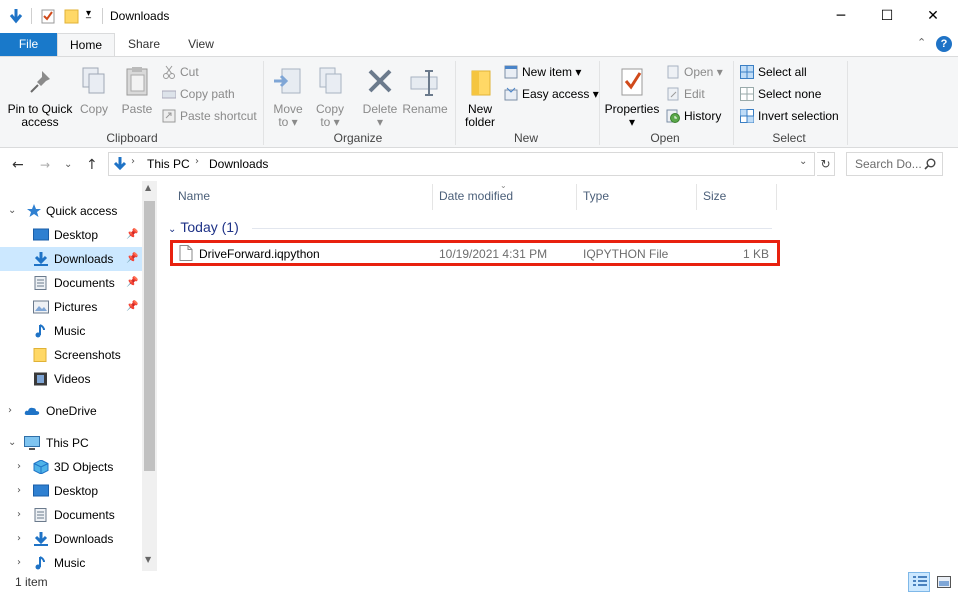 Image resolution: width=958 pixels, height=594 pixels. Describe the element at coordinates (71, 259) in the screenshot. I see `nav-item-downloads: Downloads 📌` at that location.